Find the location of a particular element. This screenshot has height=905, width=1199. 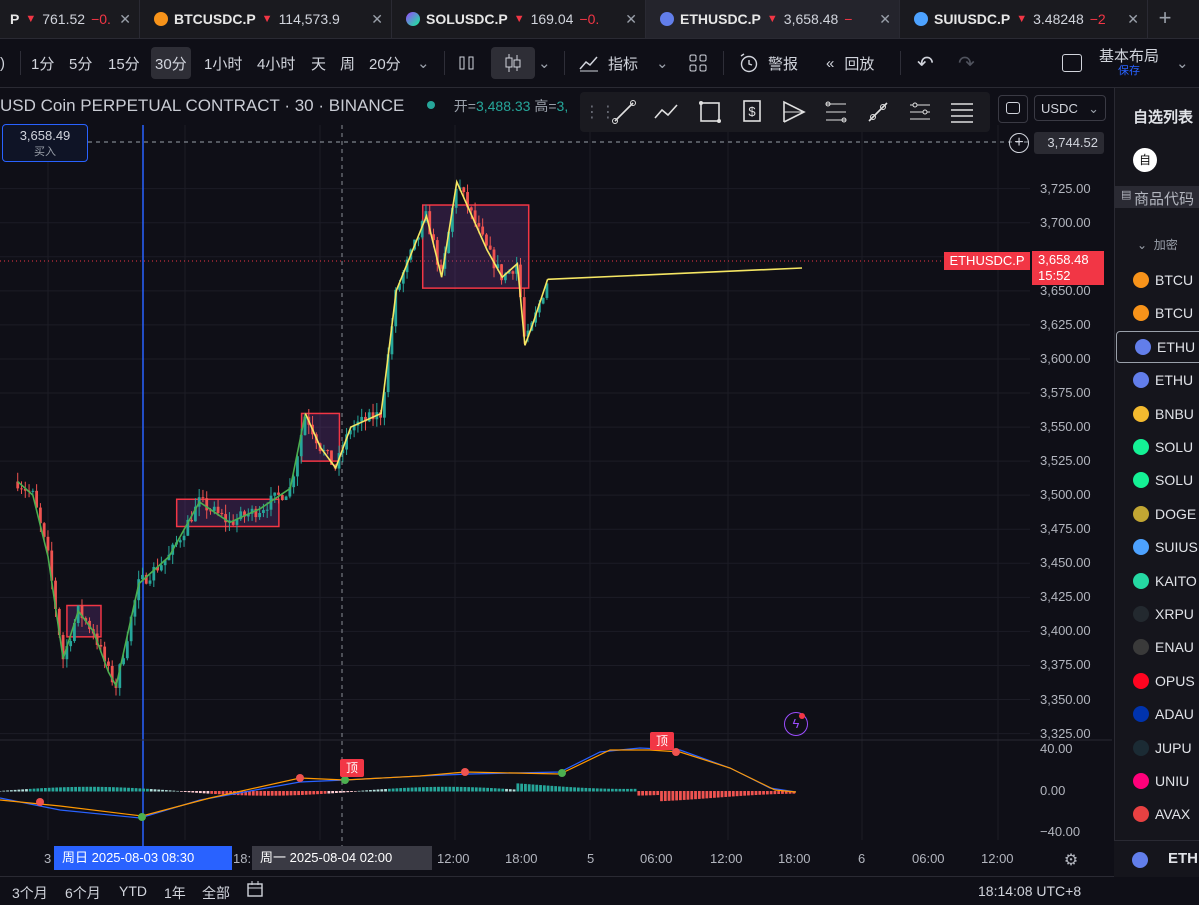

price-tick-label: 3,550.00 is located at coordinates (1065, 427).